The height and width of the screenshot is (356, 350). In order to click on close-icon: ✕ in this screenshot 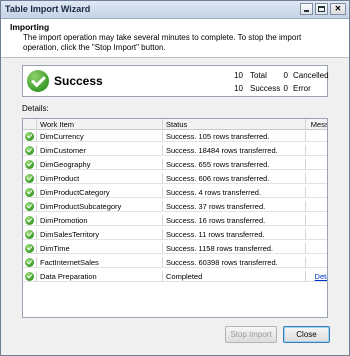, I will do `click(338, 8)`.